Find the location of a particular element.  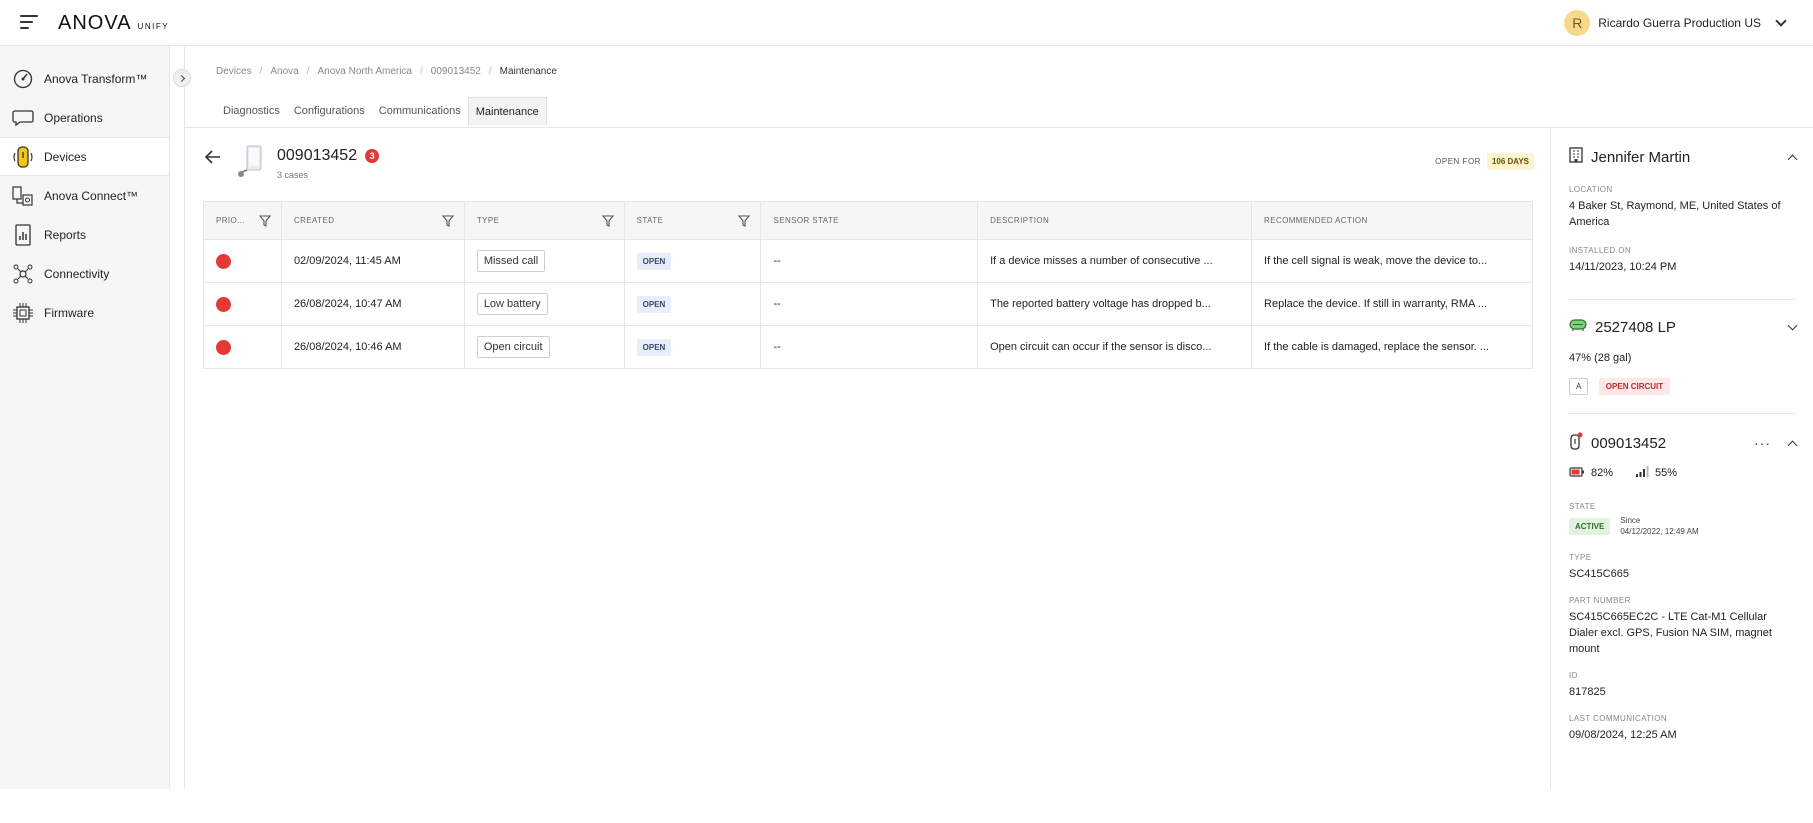

sidebar-item-operations: Operations is located at coordinates (84, 117).